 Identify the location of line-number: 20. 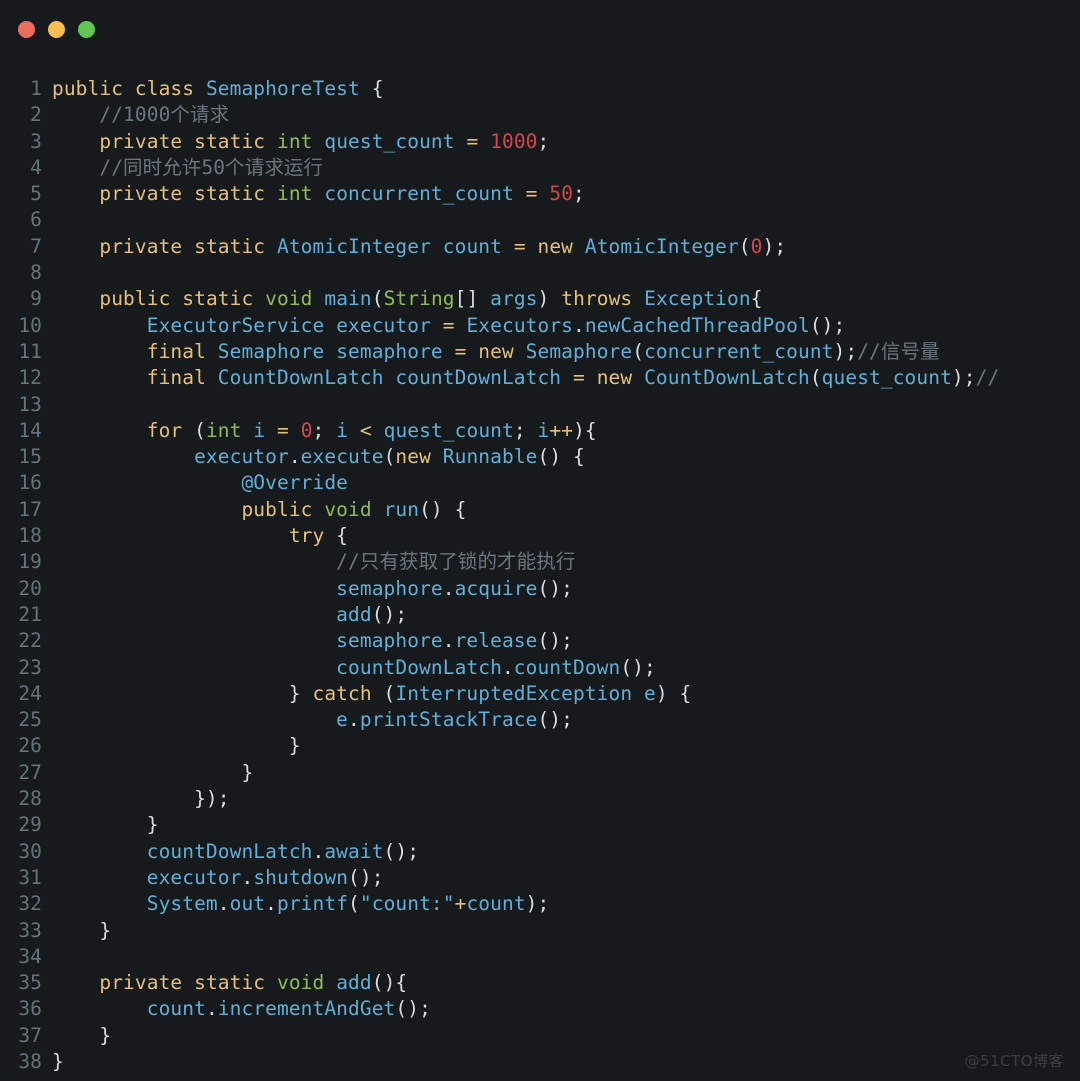
(30, 588).